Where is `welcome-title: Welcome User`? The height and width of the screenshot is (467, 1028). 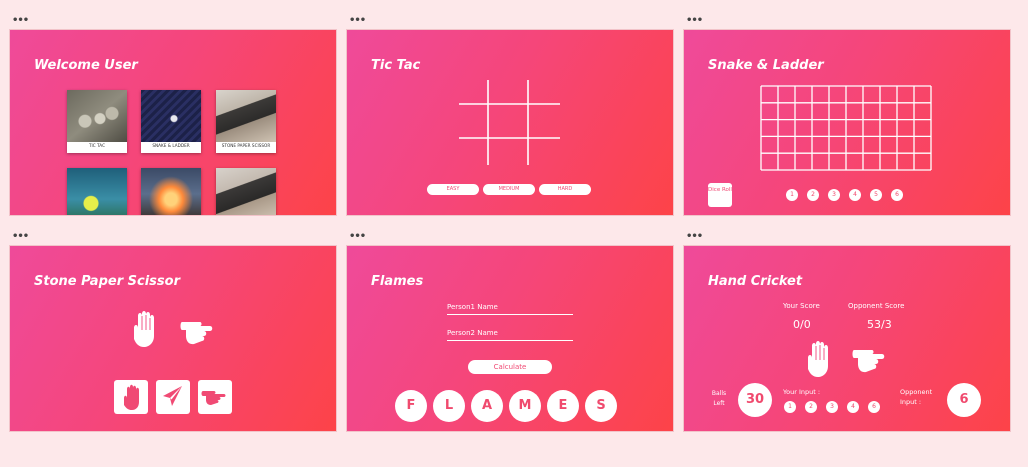
welcome-title: Welcome User is located at coordinates (86, 65).